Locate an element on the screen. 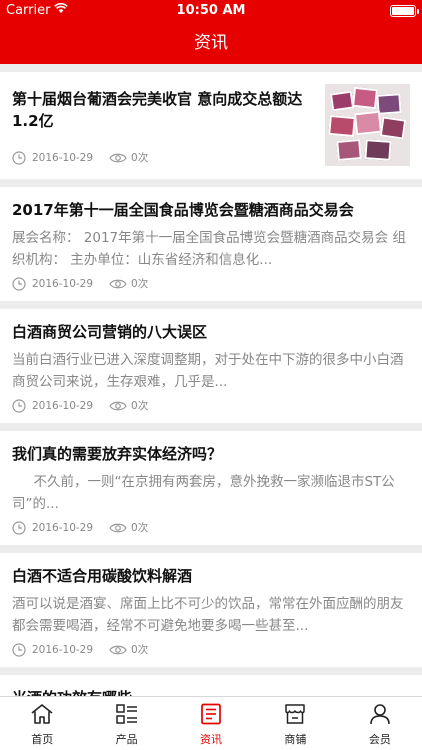 Image resolution: width=422 pixels, height=750 pixels. article-thumbnail is located at coordinates (367, 125).